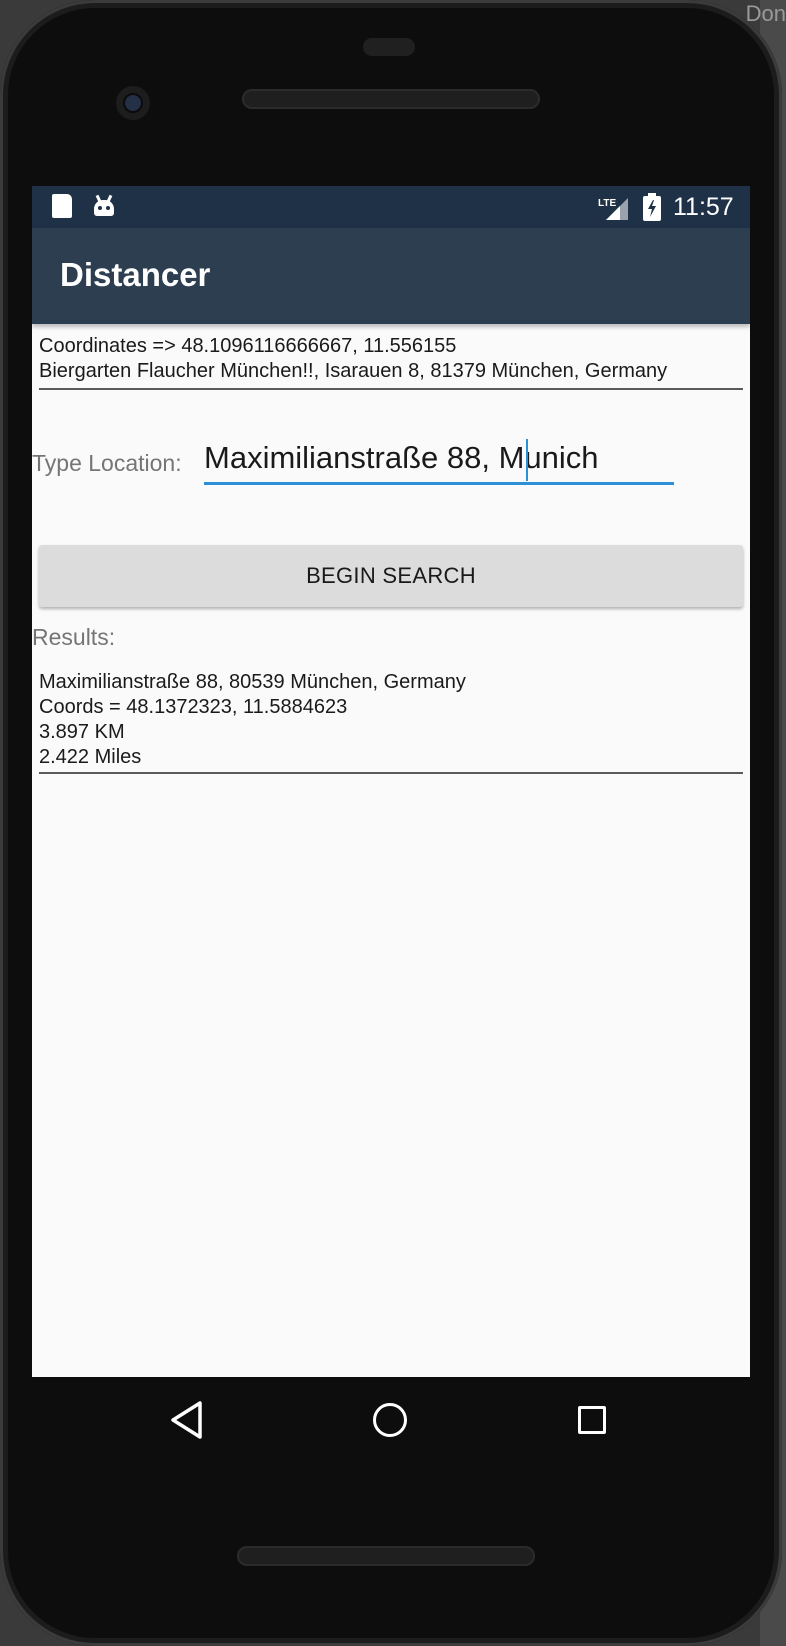  Describe the element at coordinates (391, 276) in the screenshot. I see `app-bar: Distancer` at that location.